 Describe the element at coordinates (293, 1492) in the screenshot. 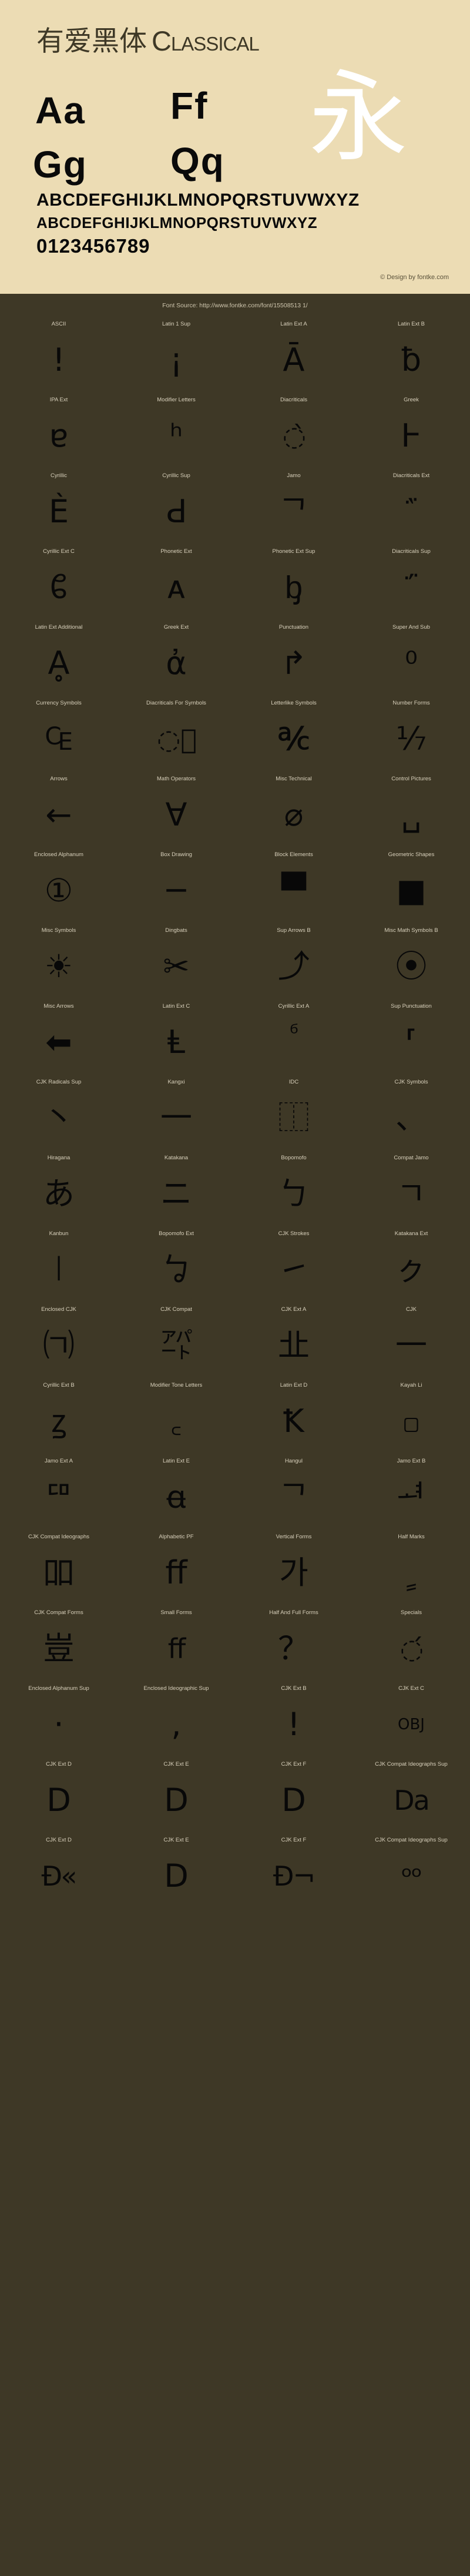

I see `unicode-block-cell: Hangul ᄀ` at that location.